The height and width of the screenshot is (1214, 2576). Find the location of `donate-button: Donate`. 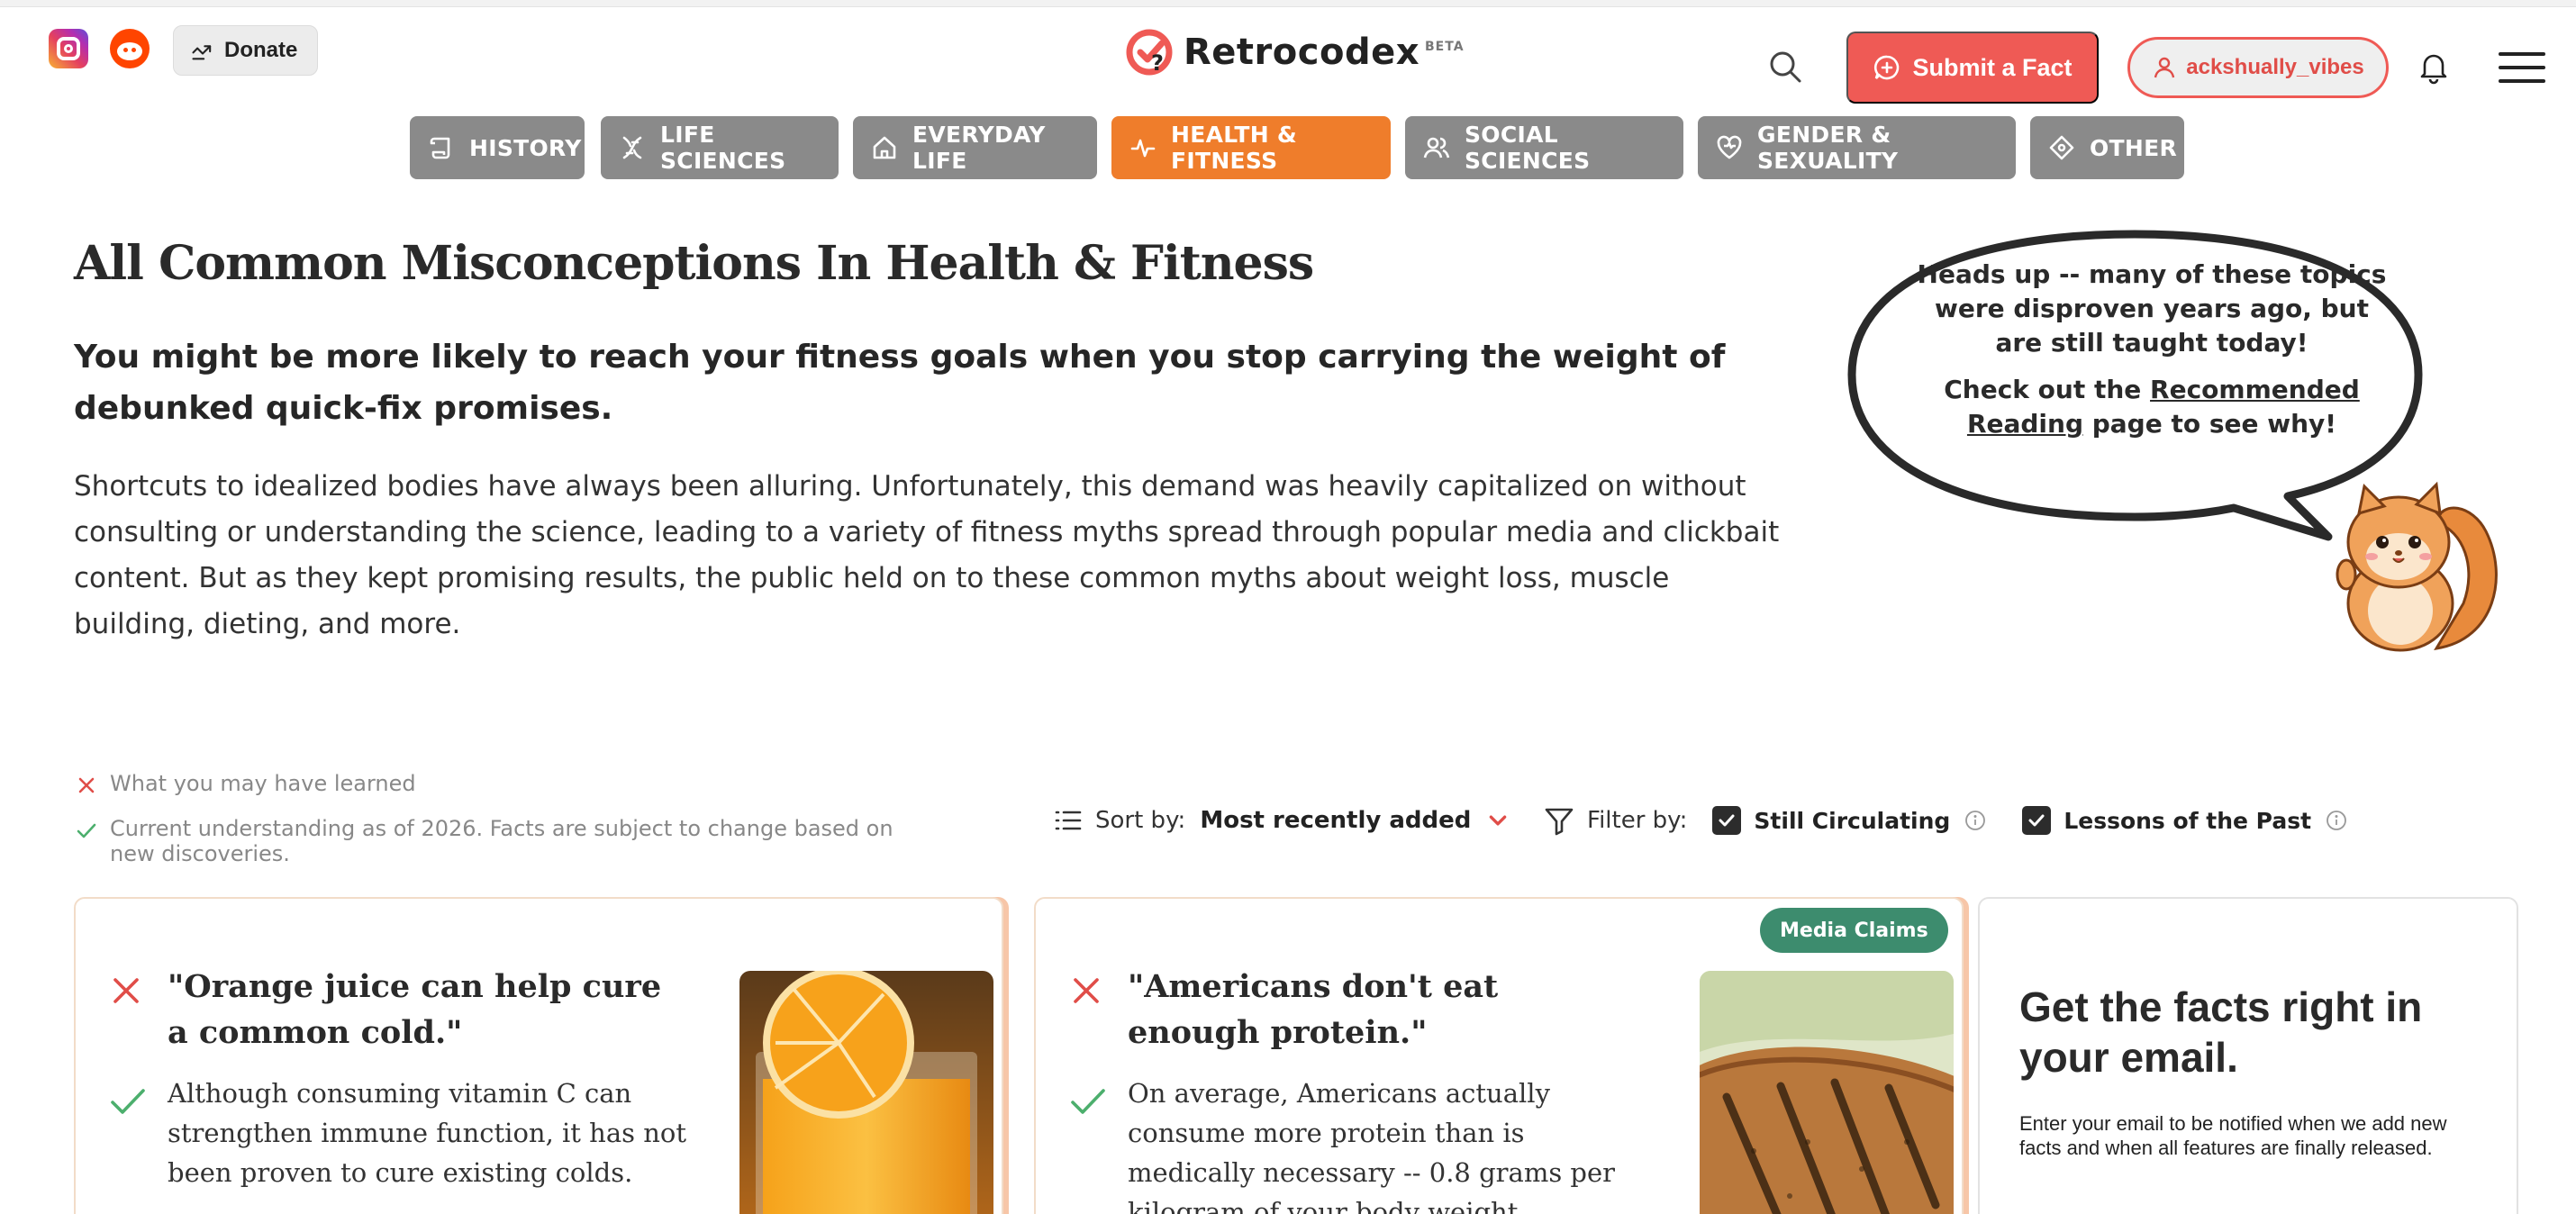

donate-button: Donate is located at coordinates (246, 50).